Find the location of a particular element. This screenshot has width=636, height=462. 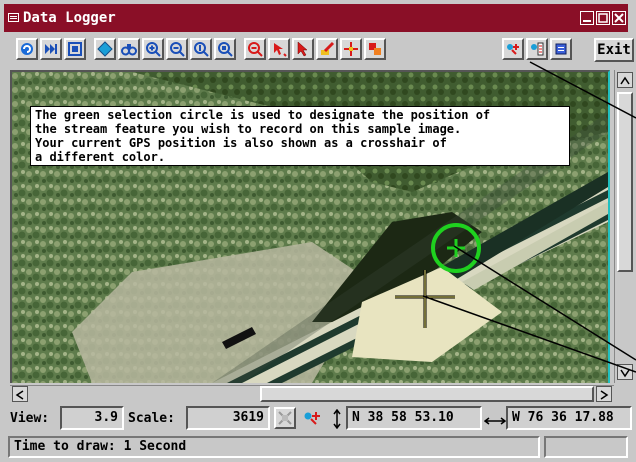

scale-lock-icon is located at coordinates (285, 418).